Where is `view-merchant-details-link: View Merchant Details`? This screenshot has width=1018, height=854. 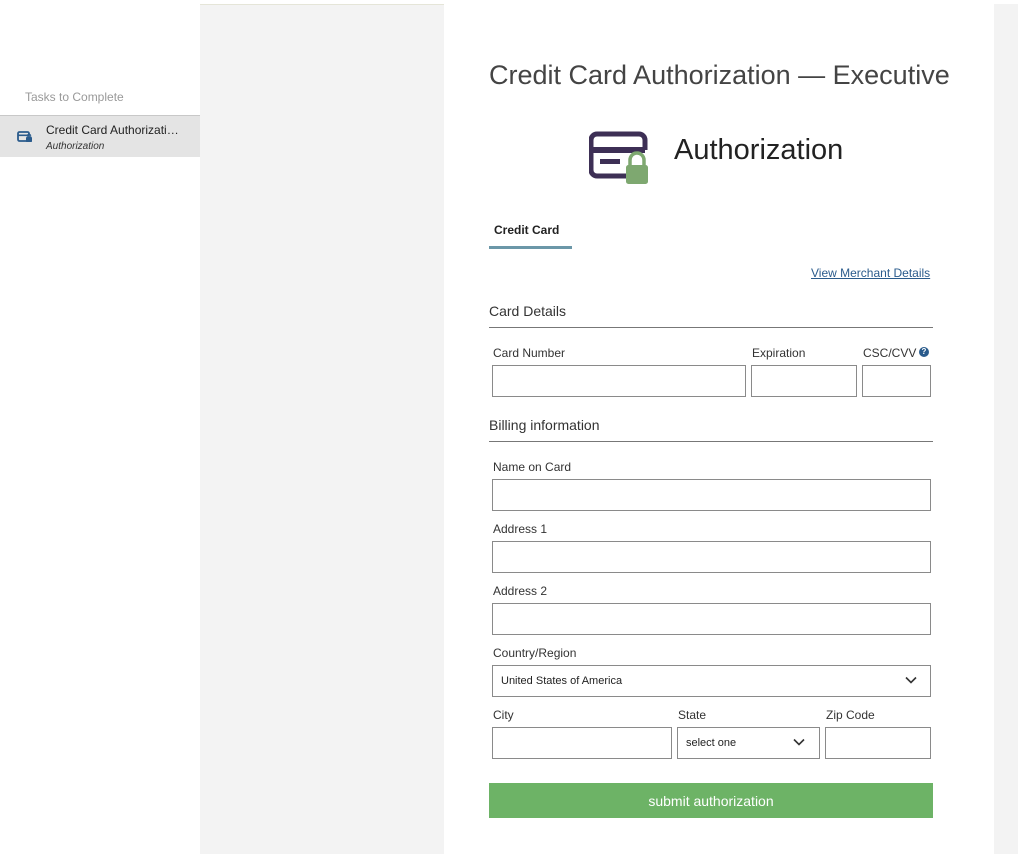 view-merchant-details-link: View Merchant Details is located at coordinates (870, 273).